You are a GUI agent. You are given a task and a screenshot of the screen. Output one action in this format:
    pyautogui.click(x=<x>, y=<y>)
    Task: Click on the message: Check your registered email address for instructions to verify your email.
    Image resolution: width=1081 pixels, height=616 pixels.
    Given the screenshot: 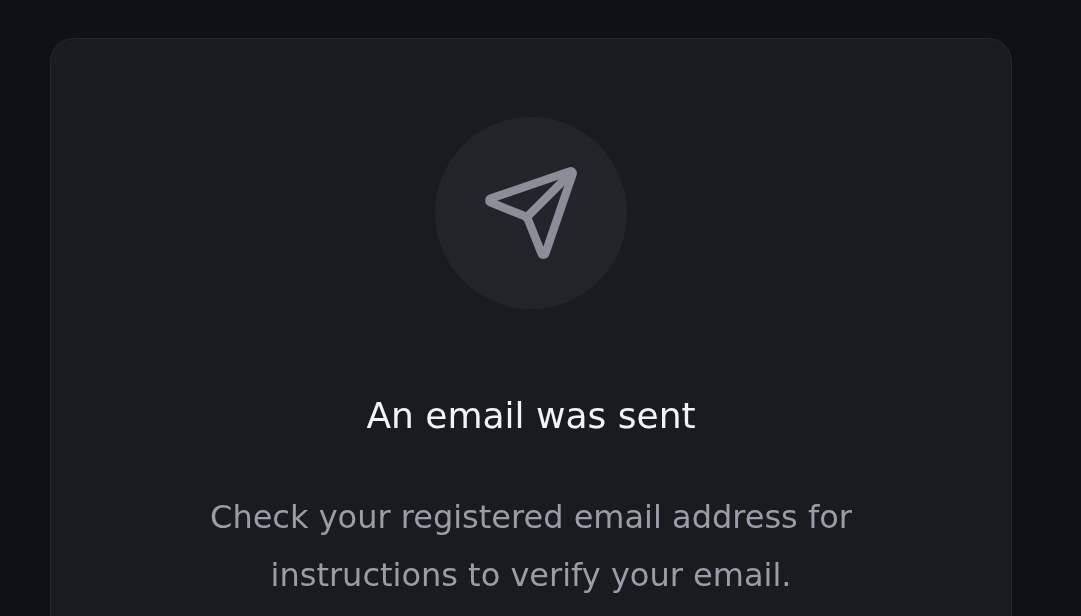 What is the action you would take?
    pyautogui.click(x=531, y=546)
    